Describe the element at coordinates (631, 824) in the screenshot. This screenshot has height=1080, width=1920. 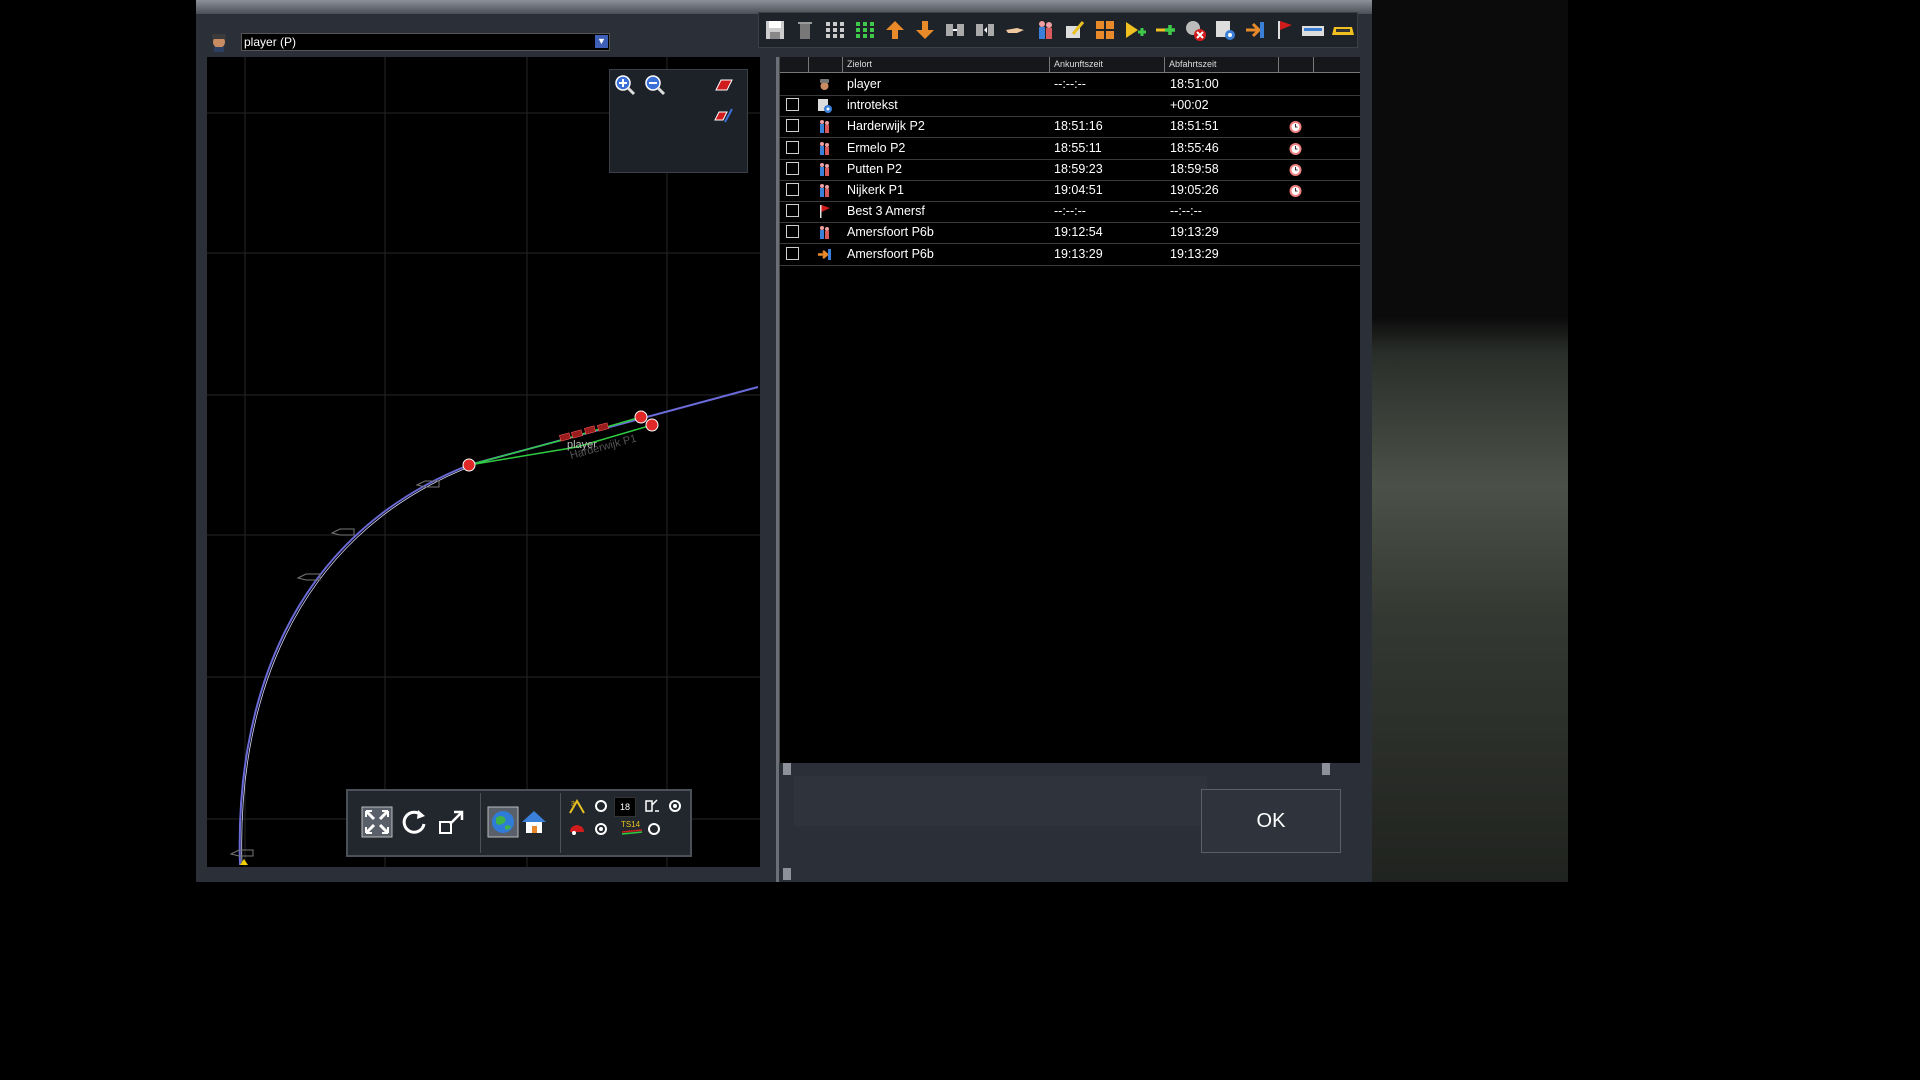
I see `ts-label: TS14` at that location.